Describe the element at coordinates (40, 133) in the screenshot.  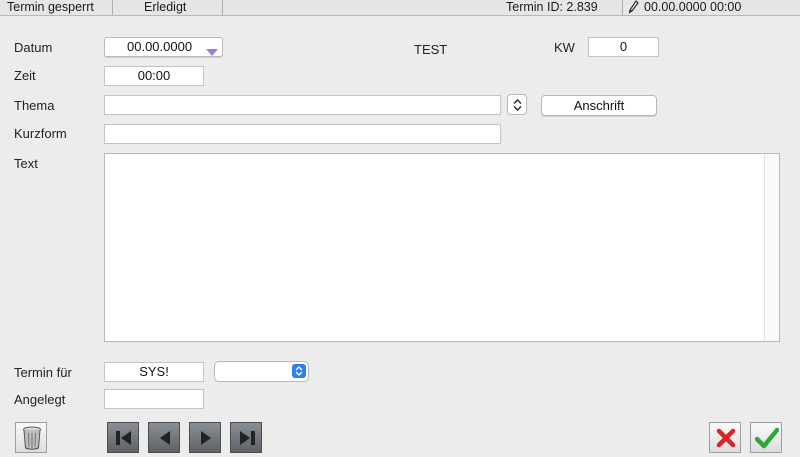
I see `kurzform-label: Kurzform` at that location.